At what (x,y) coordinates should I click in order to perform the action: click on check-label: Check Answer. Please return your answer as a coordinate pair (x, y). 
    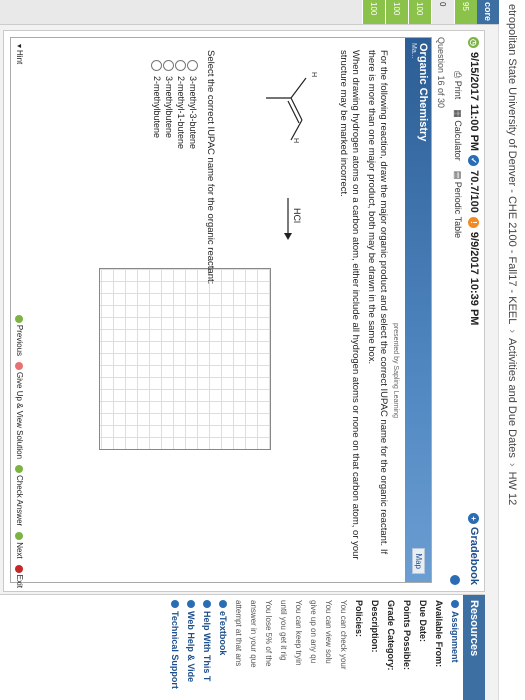
    Looking at the image, I should click on (19, 501).